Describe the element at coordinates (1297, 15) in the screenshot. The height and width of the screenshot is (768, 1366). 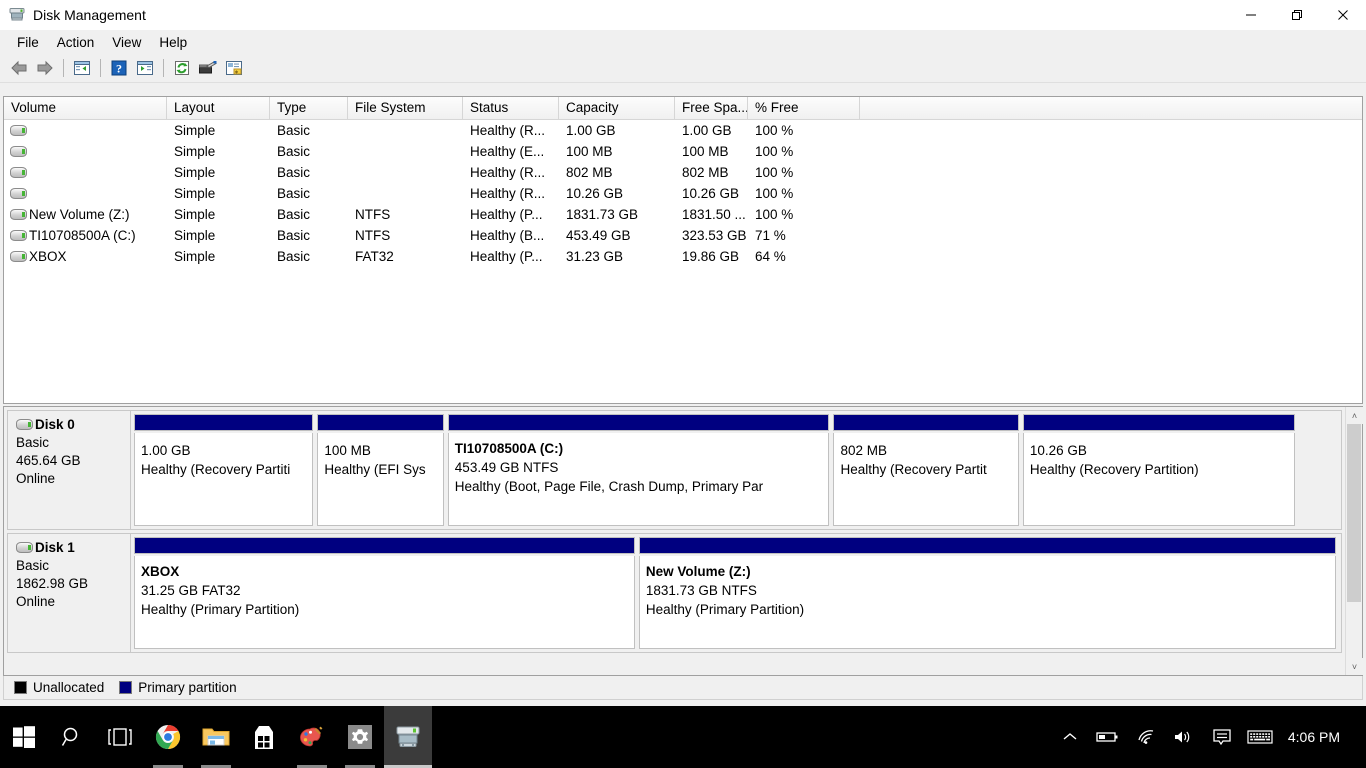
I see `maximize-button` at that location.